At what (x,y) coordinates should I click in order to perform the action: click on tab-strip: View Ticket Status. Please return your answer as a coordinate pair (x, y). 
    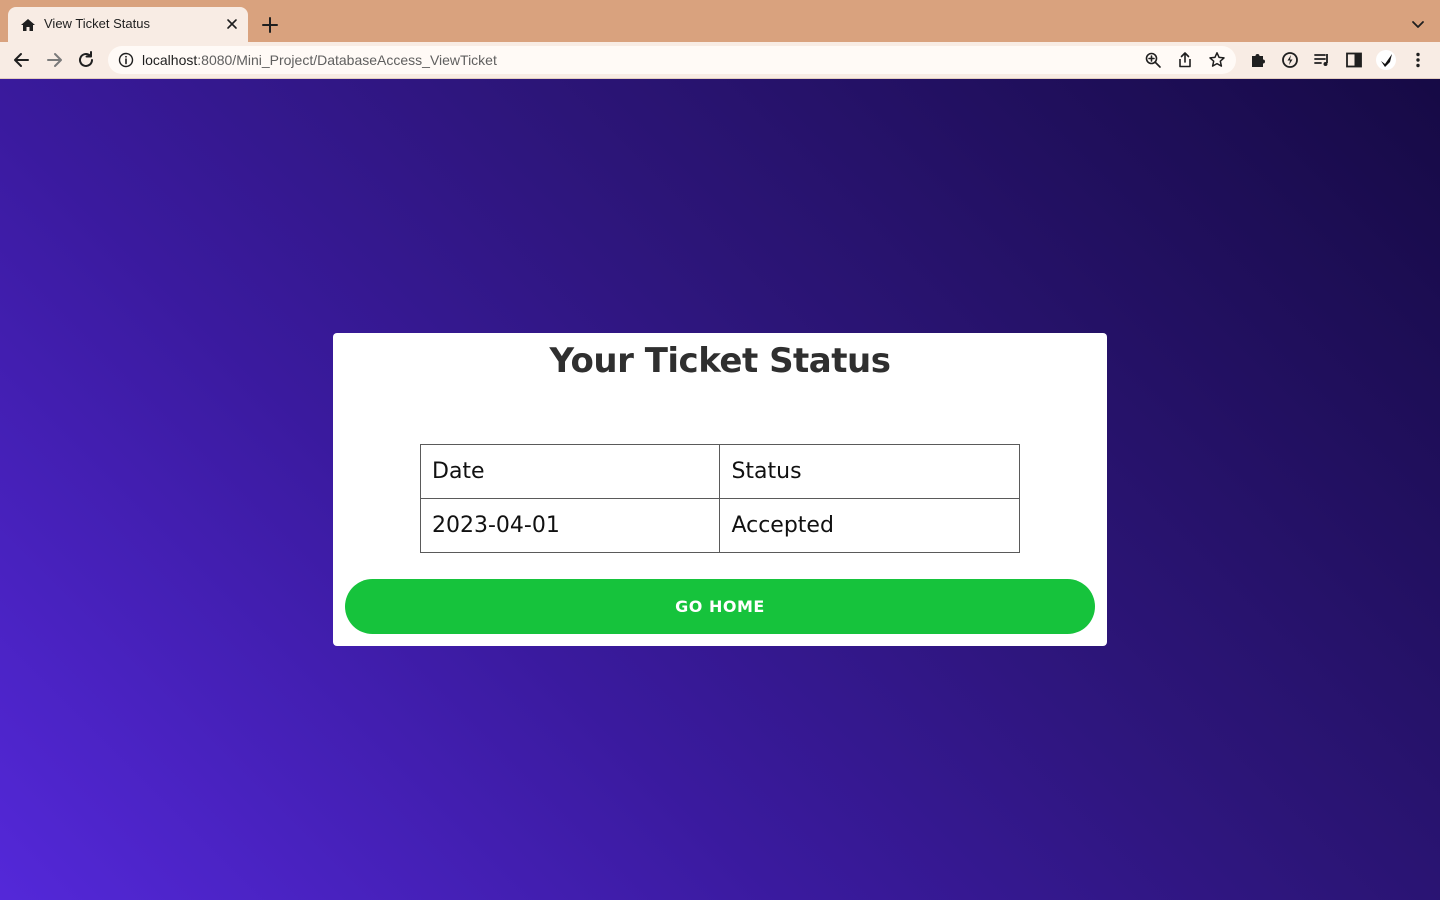
    Looking at the image, I should click on (720, 21).